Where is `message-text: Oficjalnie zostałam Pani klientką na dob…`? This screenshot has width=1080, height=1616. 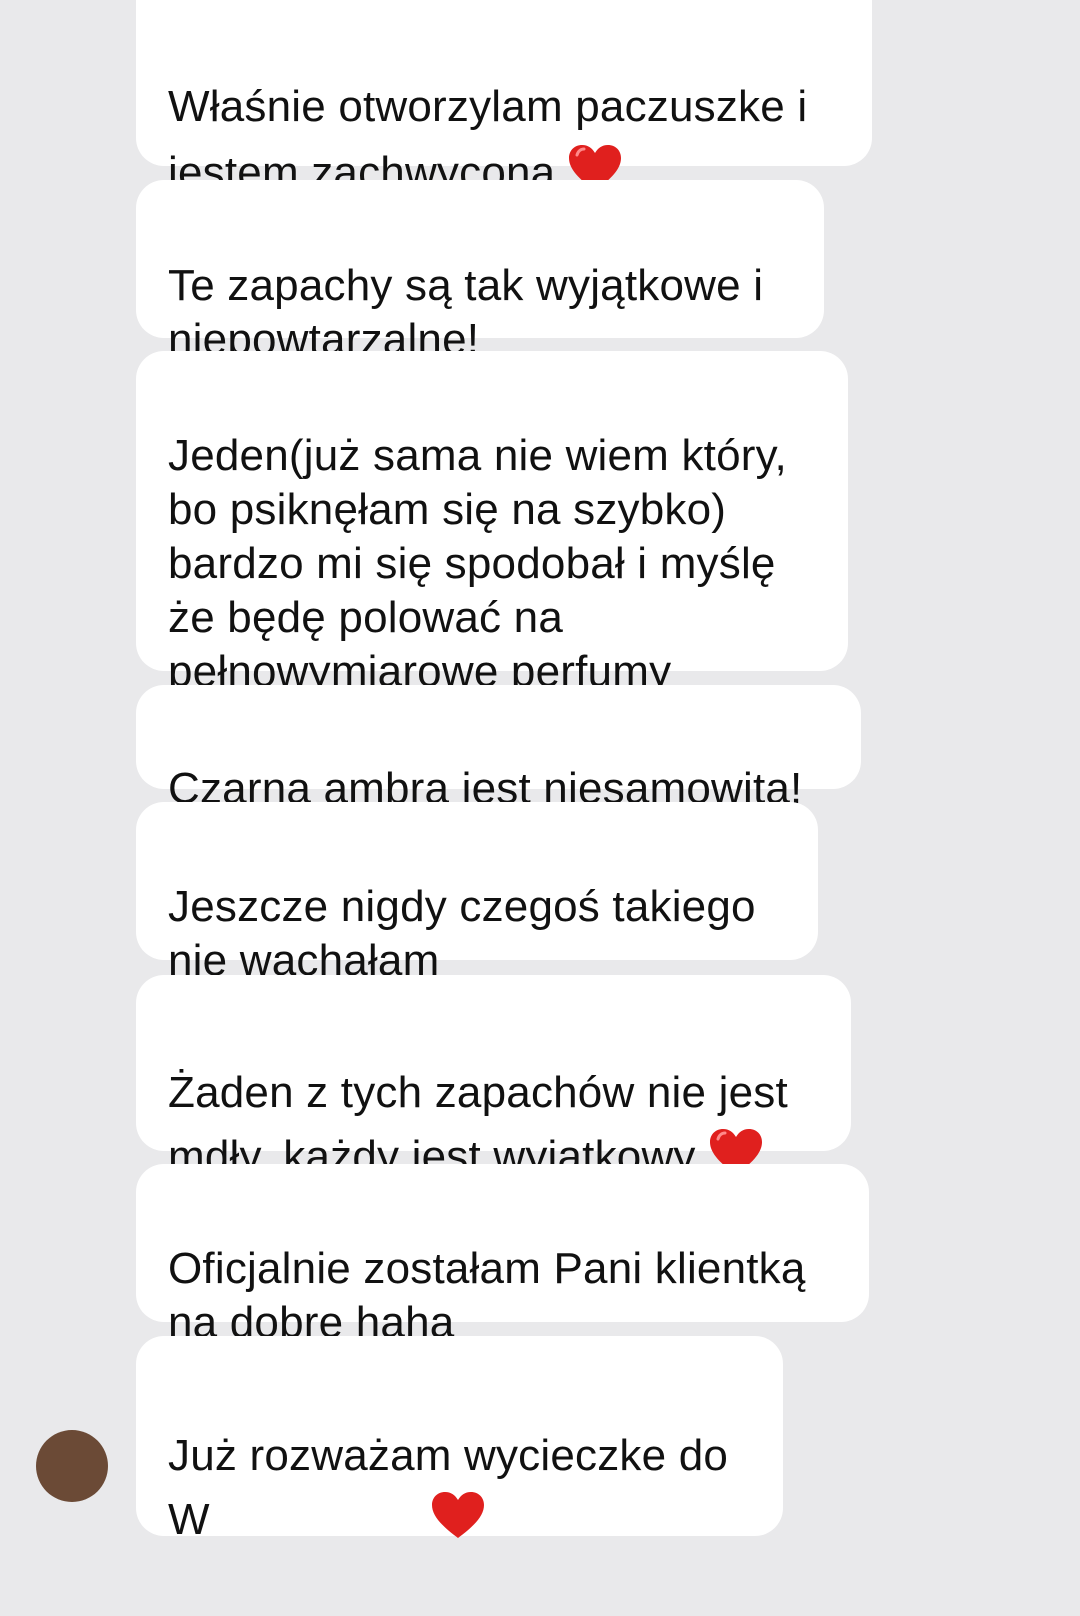 message-text: Oficjalnie zostałam Pani klientką na dob… is located at coordinates (487, 1295).